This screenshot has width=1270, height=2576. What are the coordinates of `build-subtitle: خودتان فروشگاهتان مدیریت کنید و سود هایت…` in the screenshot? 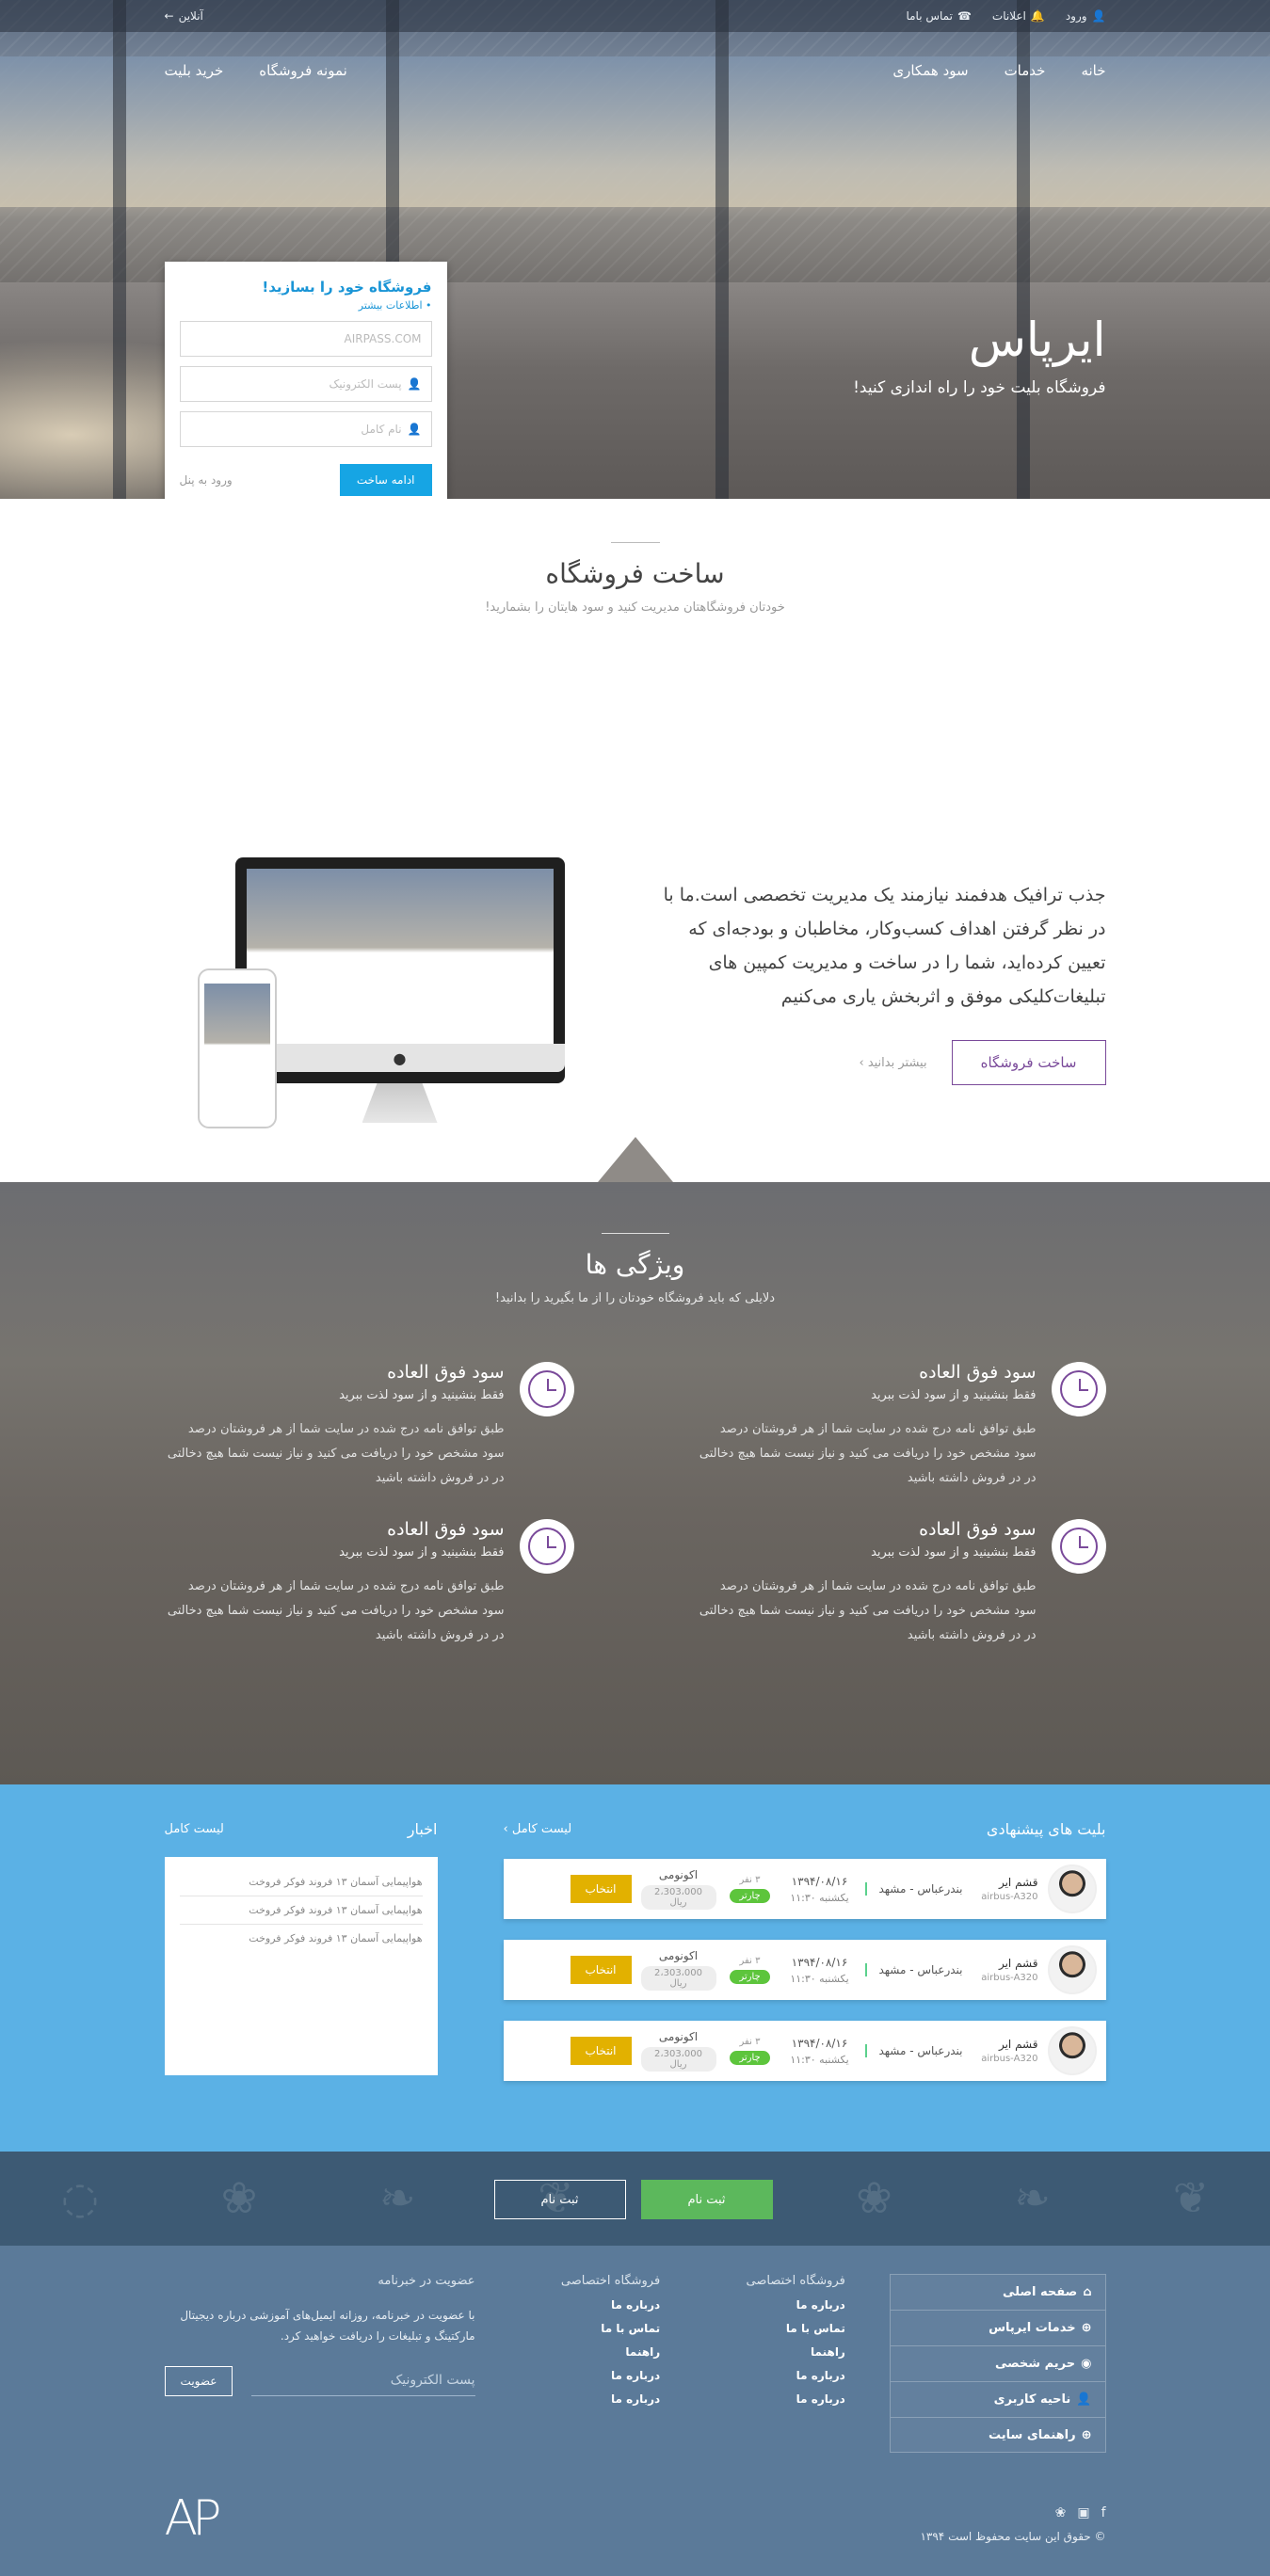 It's located at (635, 607).